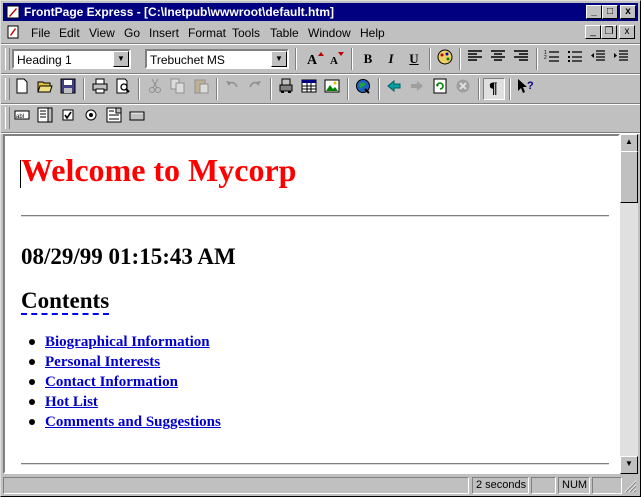 The image size is (641, 497). I want to click on decrease-font-size-button: A, so click(336, 59).